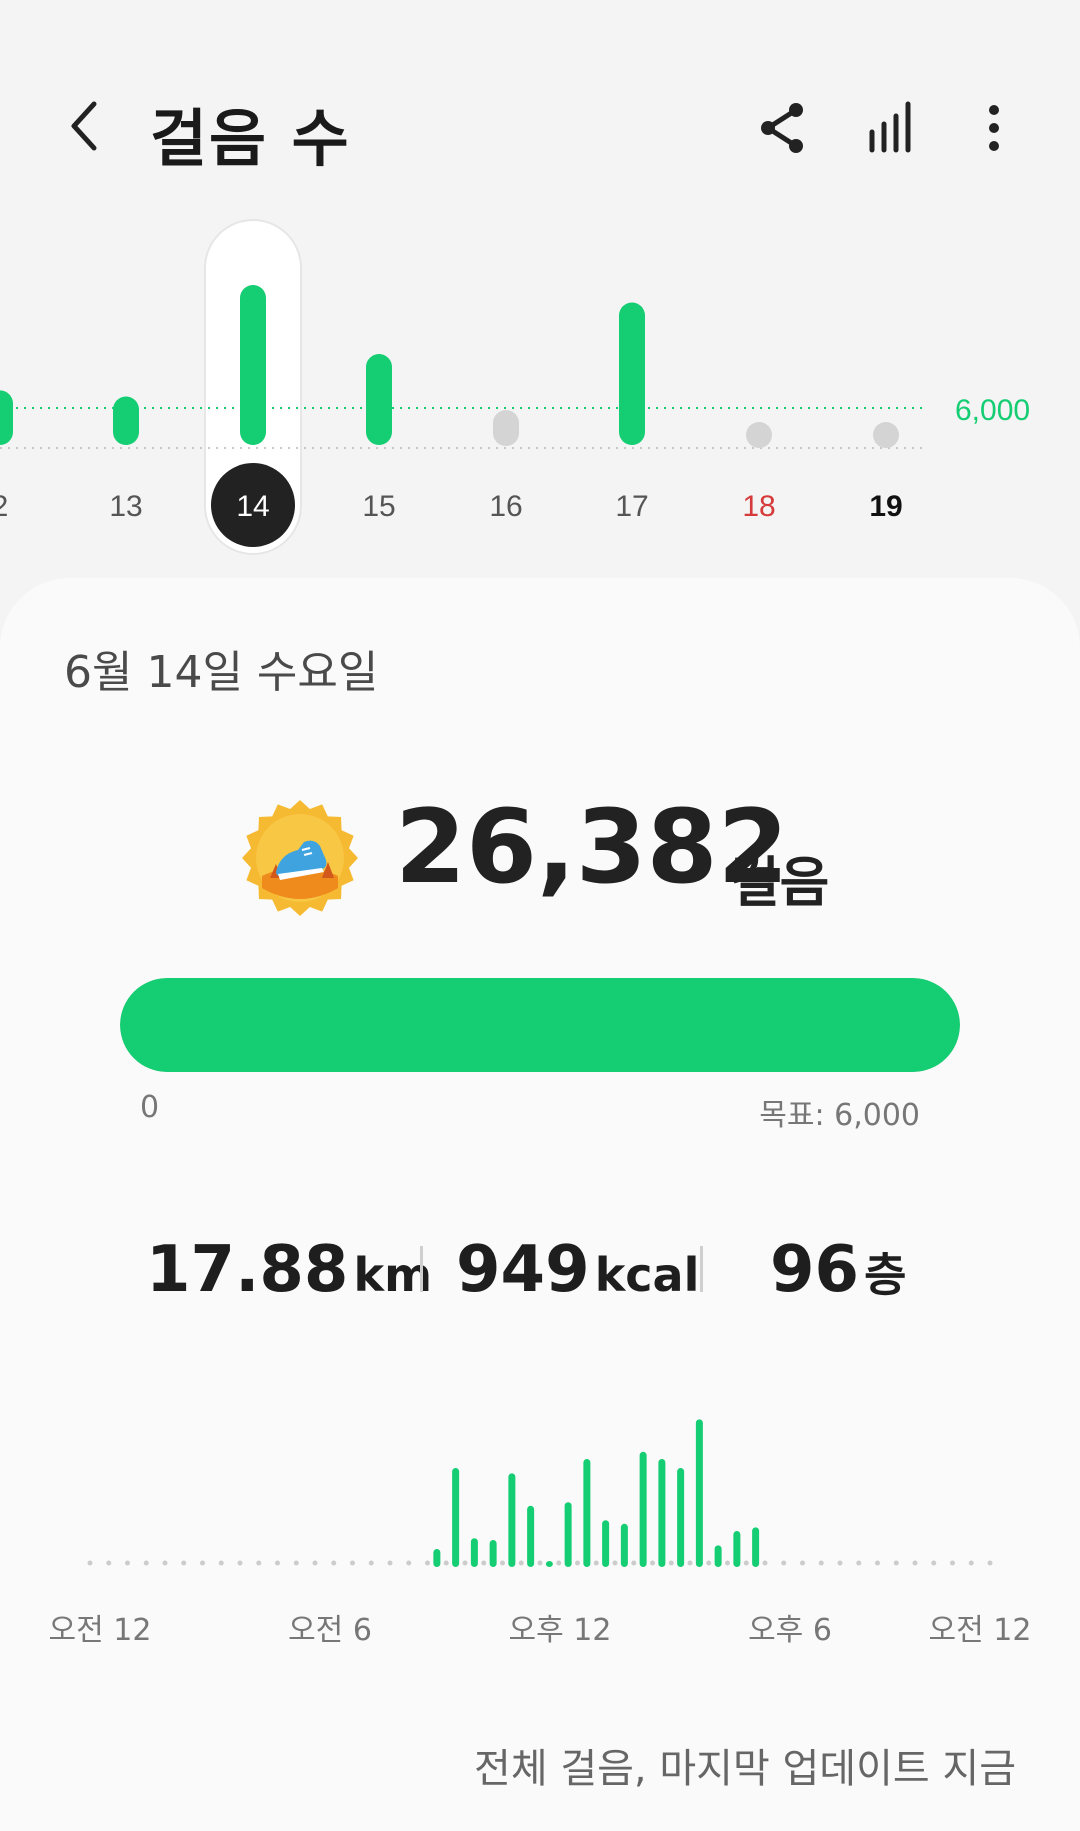 The width and height of the screenshot is (1080, 1831). Describe the element at coordinates (252, 506) in the screenshot. I see `day-label: 14` at that location.